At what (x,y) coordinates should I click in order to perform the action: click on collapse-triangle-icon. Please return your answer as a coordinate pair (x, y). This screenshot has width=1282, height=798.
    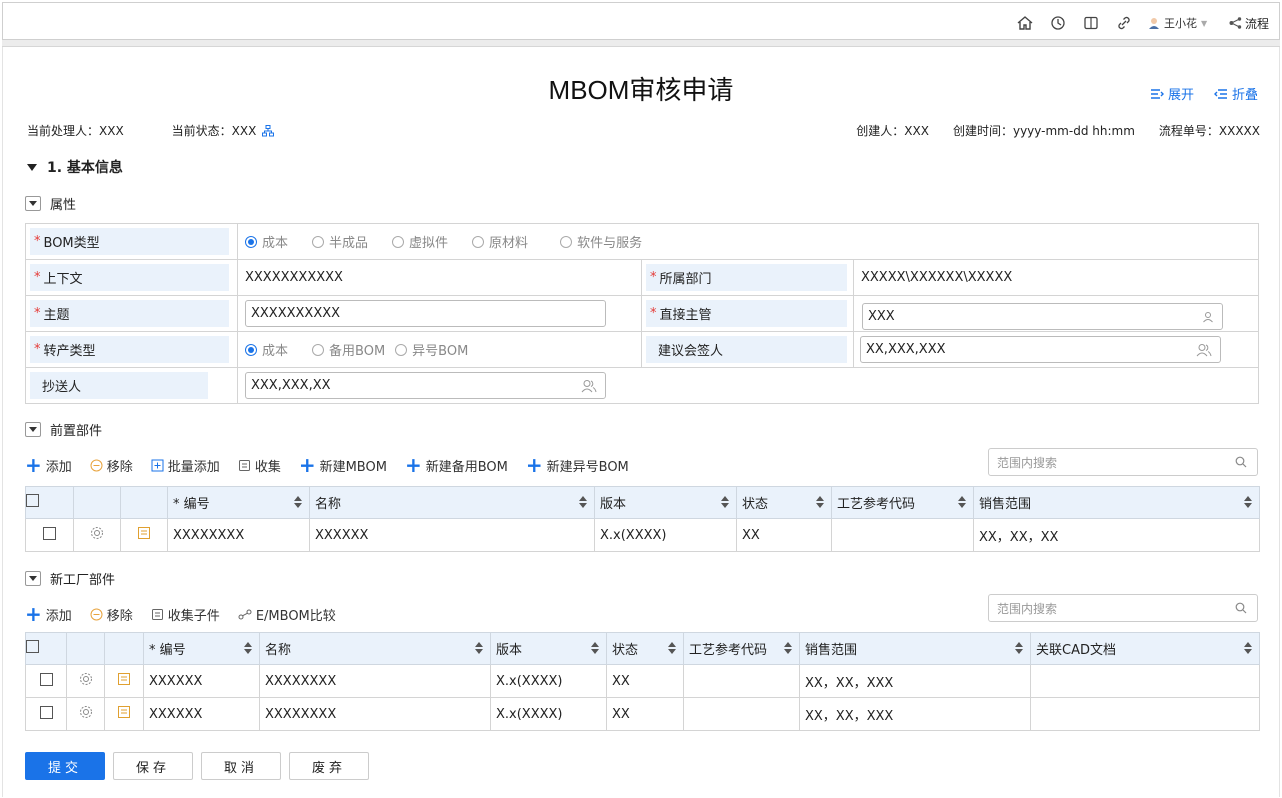
    Looking at the image, I should click on (32, 167).